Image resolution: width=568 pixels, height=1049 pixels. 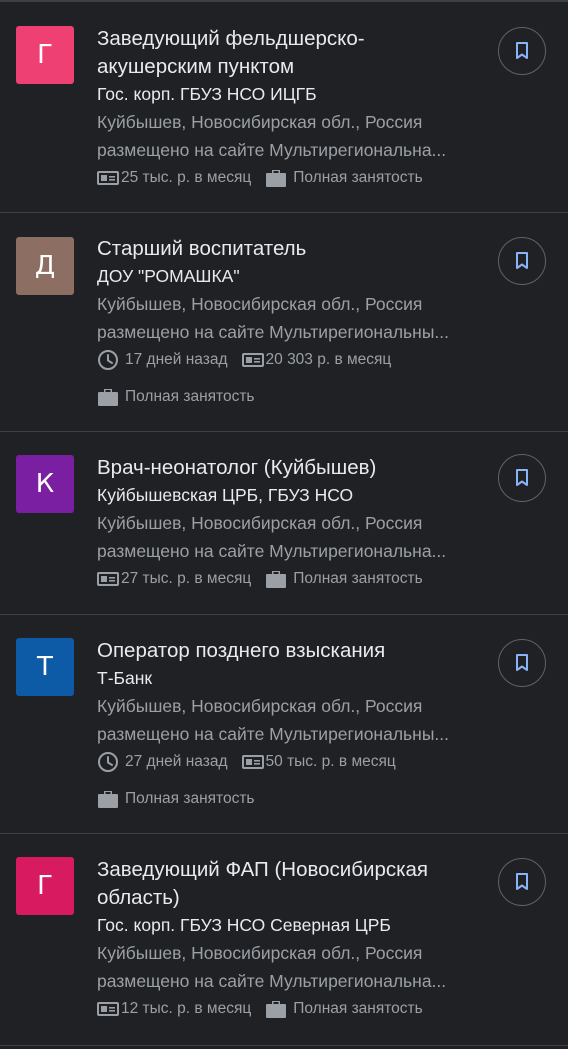 I want to click on salary-text: 50 тыс. р. в месяц, so click(x=330, y=761).